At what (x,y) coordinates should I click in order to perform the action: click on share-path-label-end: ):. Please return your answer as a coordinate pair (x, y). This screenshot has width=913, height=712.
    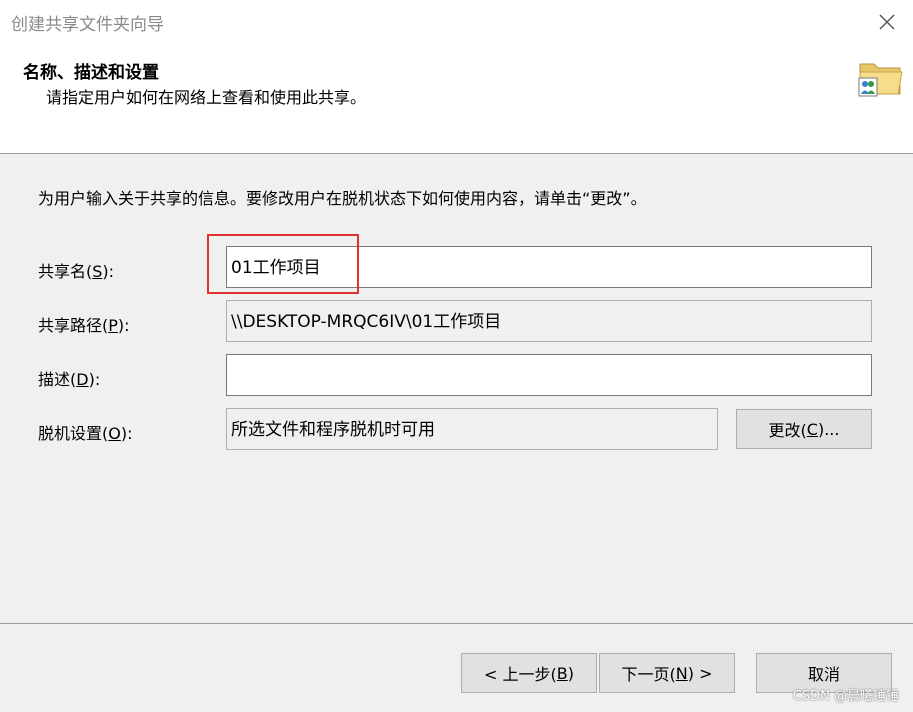
    Looking at the image, I should click on (123, 325).